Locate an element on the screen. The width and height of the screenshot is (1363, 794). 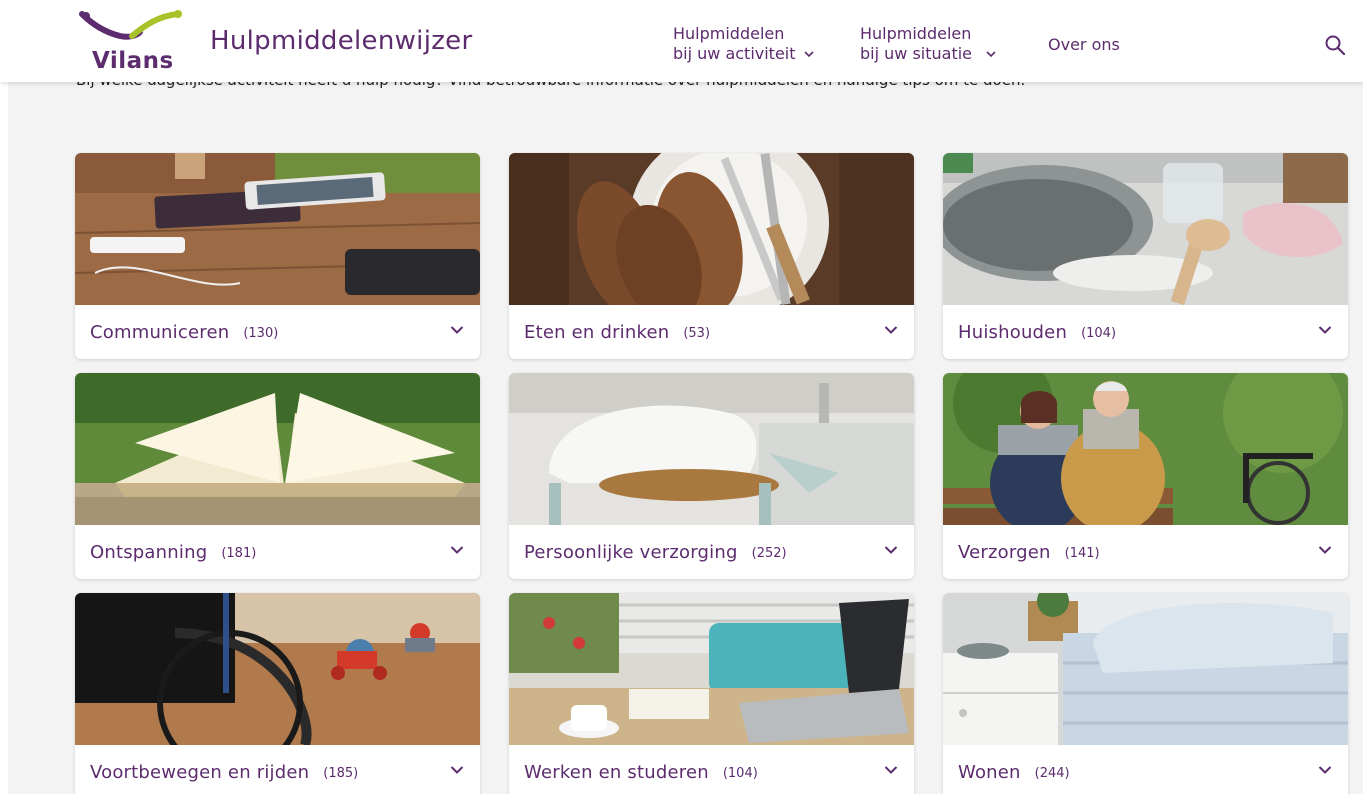
search-icon is located at coordinates (1335, 45).